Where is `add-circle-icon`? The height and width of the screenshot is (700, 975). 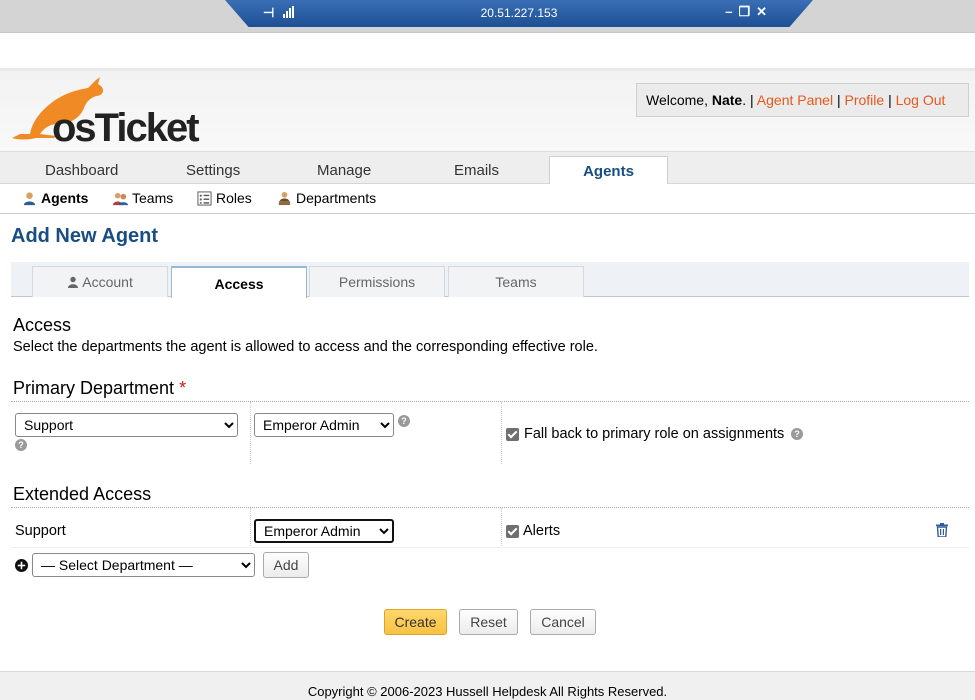
add-circle-icon is located at coordinates (21, 565).